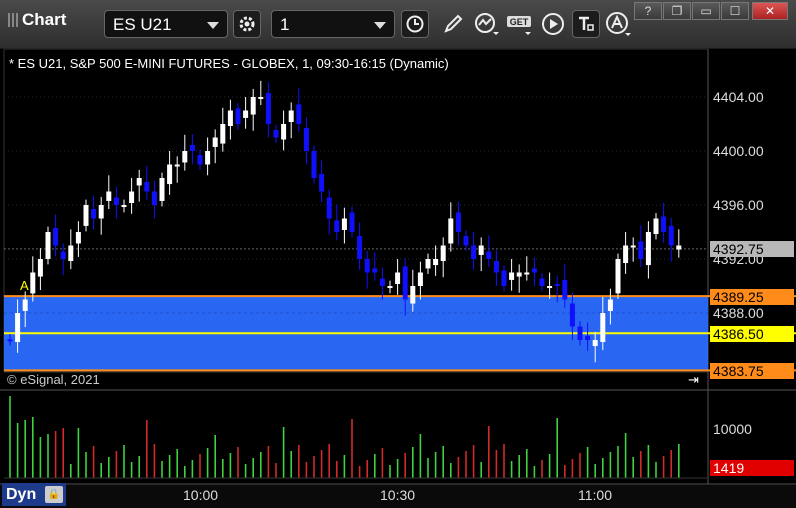  I want to click on time-tick: 10:00, so click(201, 495).